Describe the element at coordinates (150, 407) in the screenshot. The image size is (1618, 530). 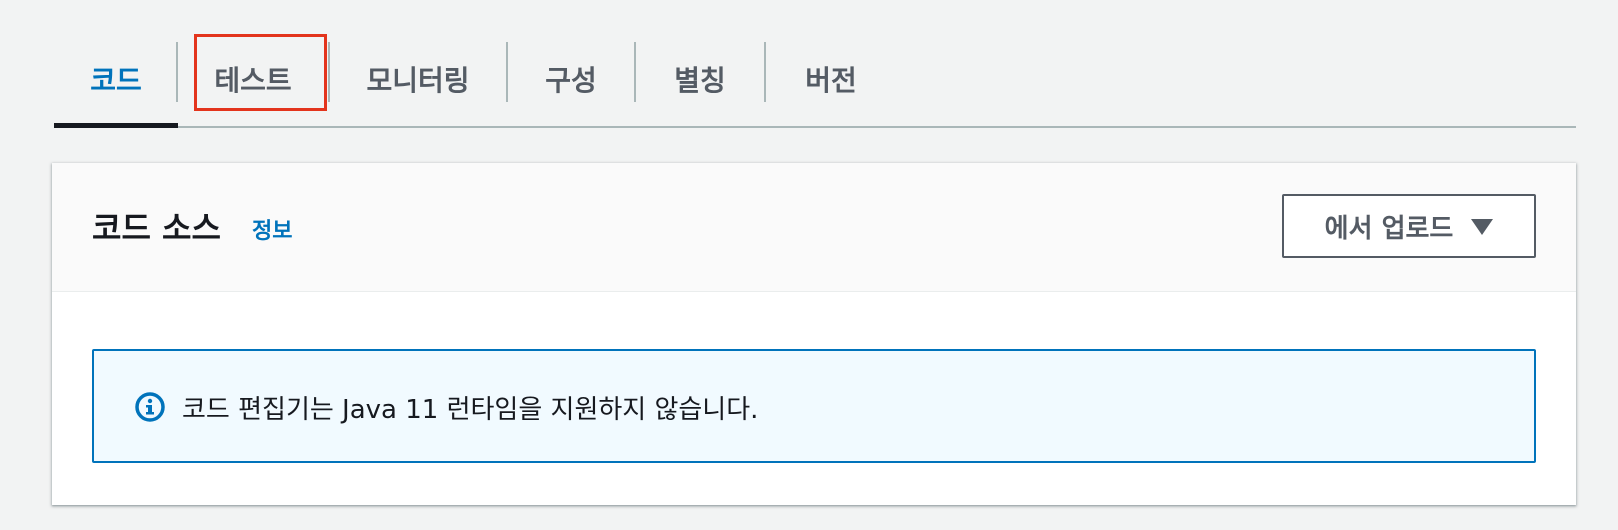
I see `info-icon` at that location.